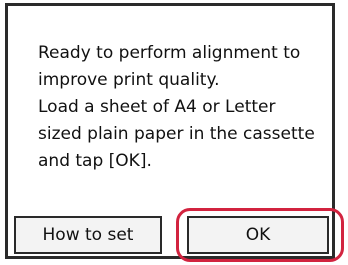  Describe the element at coordinates (258, 235) in the screenshot. I see `ok-button: OK` at that location.